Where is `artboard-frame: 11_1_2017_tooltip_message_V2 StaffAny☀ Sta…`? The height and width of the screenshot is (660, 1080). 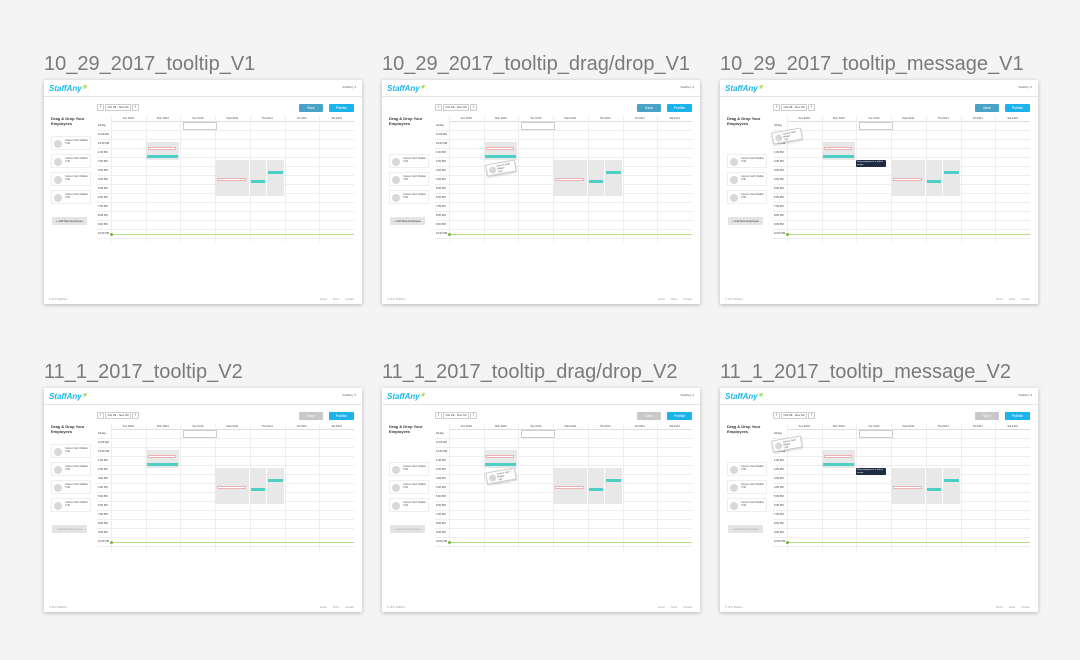 artboard-frame: 11_1_2017_tooltip_message_V2 StaffAny☀ Sta… is located at coordinates (879, 486).